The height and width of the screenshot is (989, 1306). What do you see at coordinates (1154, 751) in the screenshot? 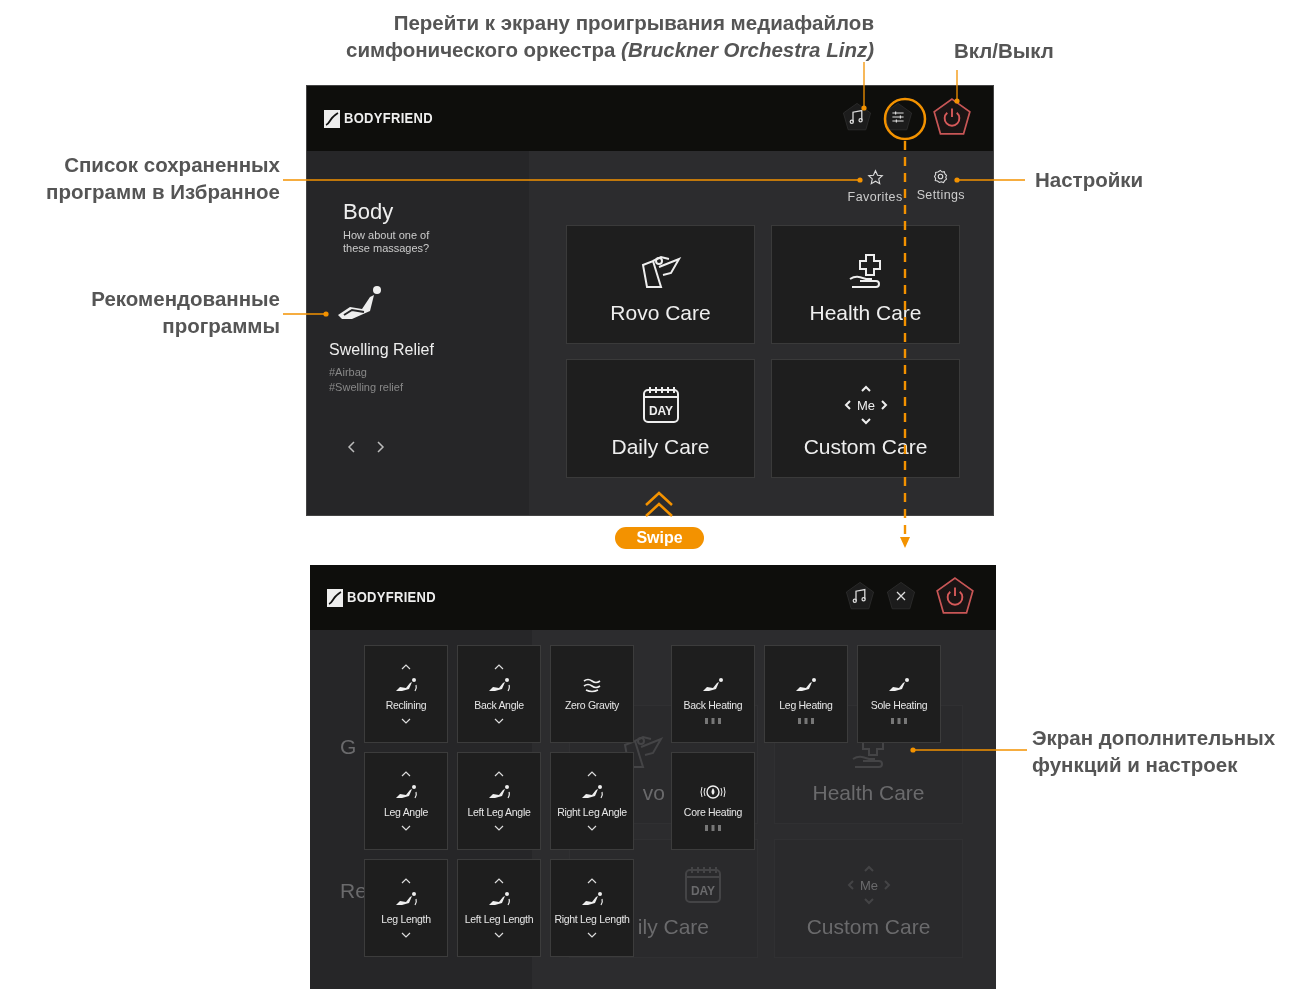
I see `callout-text: Экран дополнительных функций и настроек` at bounding box center [1154, 751].